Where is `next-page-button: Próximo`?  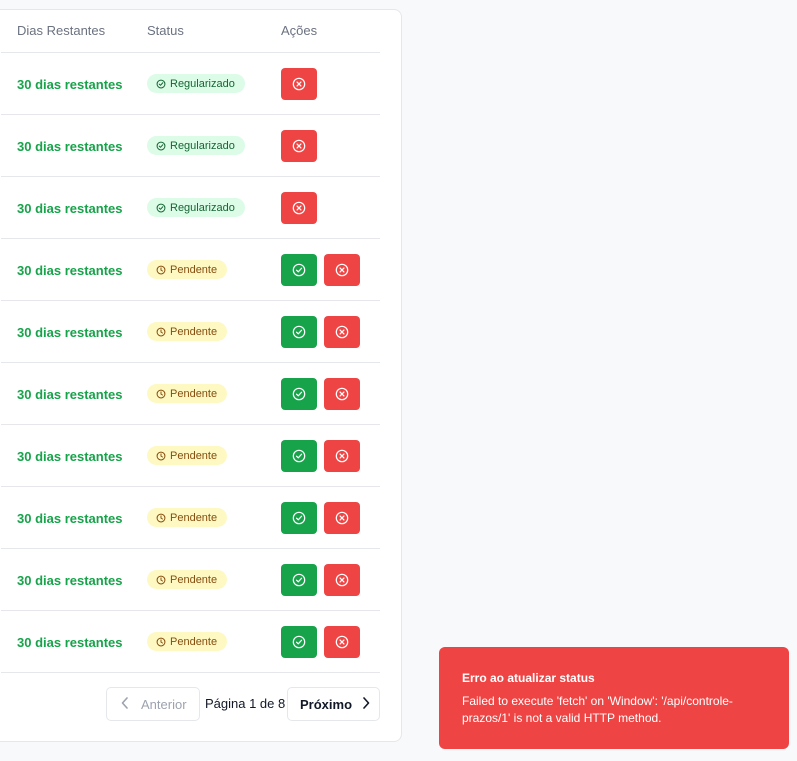 next-page-button: Próximo is located at coordinates (333, 704).